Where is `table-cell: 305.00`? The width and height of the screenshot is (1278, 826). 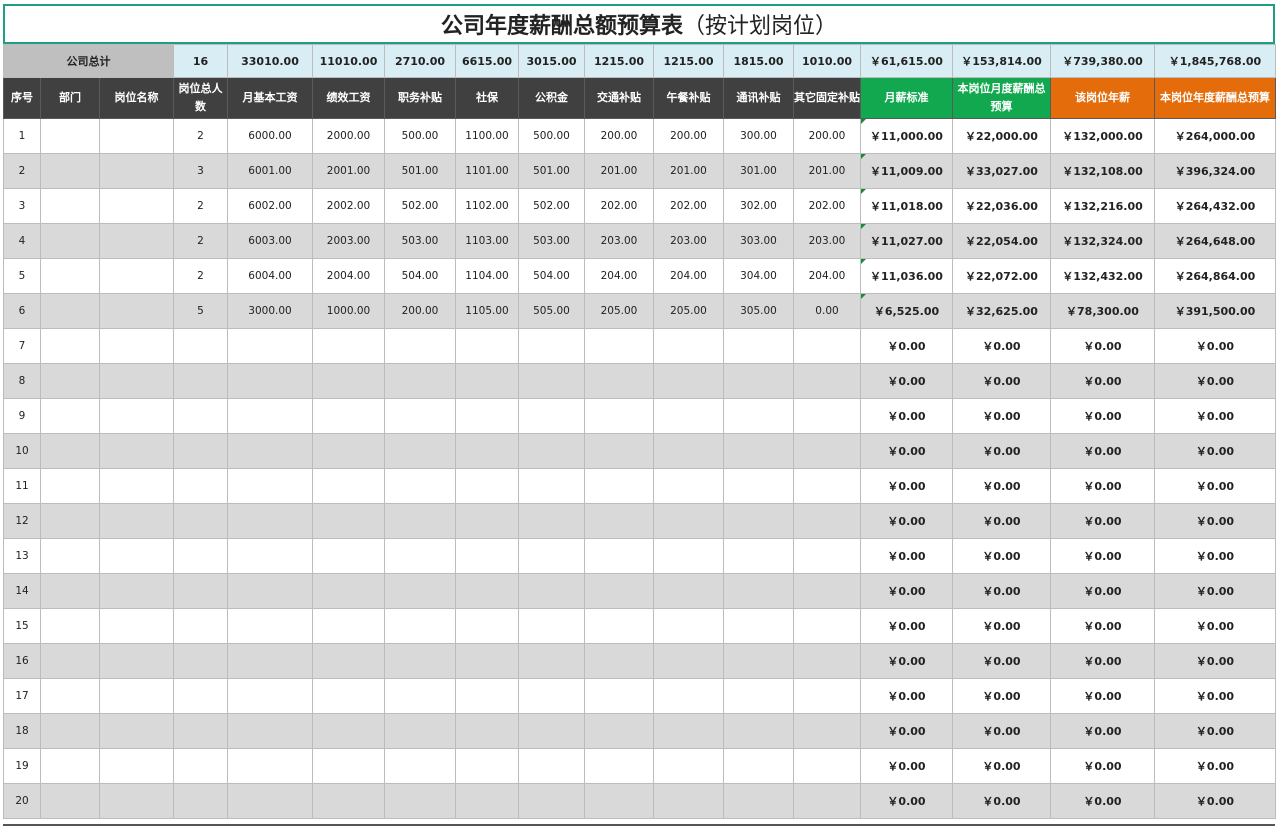
table-cell: 305.00 is located at coordinates (758, 311).